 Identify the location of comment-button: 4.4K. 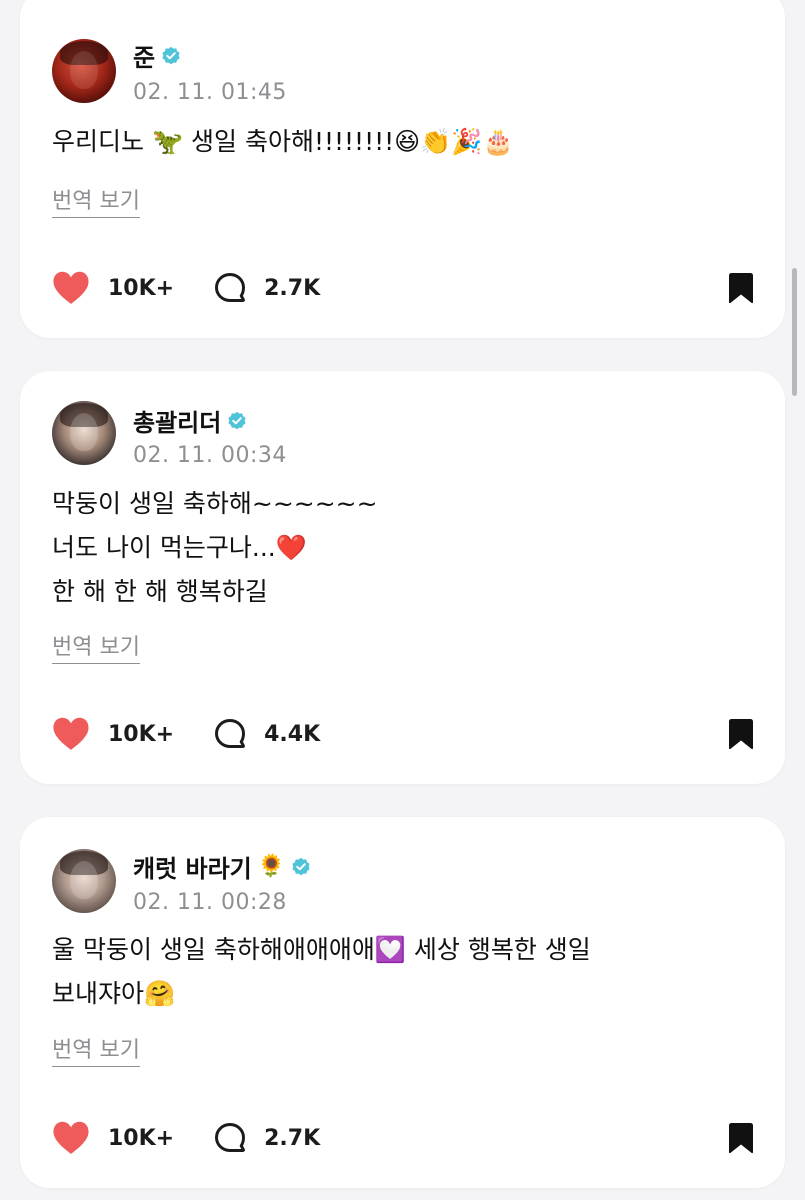
(267, 734).